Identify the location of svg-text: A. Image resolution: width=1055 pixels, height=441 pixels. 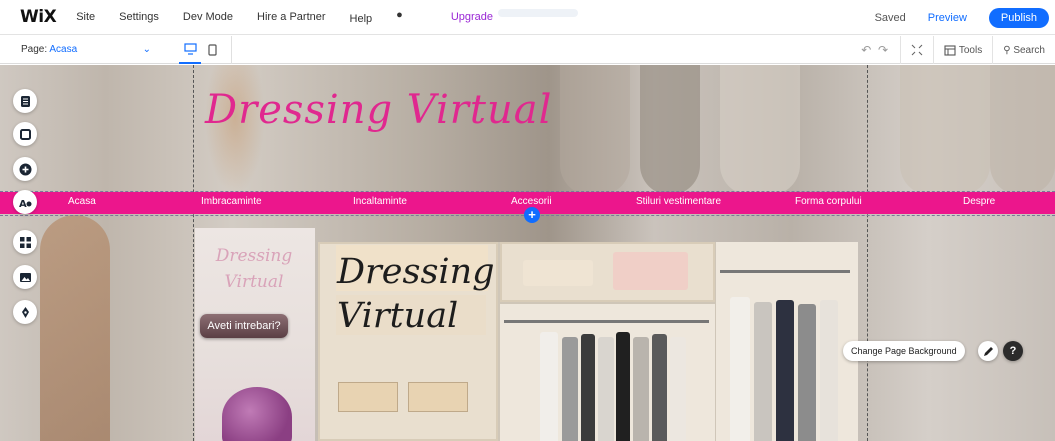
(23, 204).